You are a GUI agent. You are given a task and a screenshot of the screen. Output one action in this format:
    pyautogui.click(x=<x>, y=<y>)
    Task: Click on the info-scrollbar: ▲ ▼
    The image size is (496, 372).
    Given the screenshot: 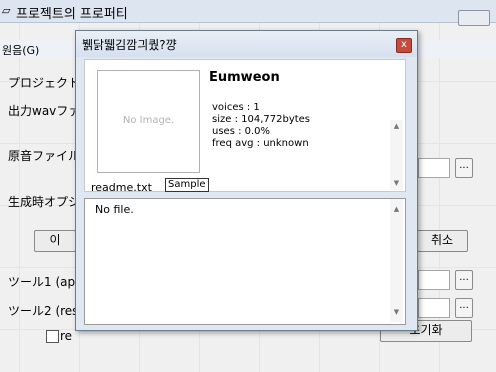 What is the action you would take?
    pyautogui.click(x=396, y=155)
    